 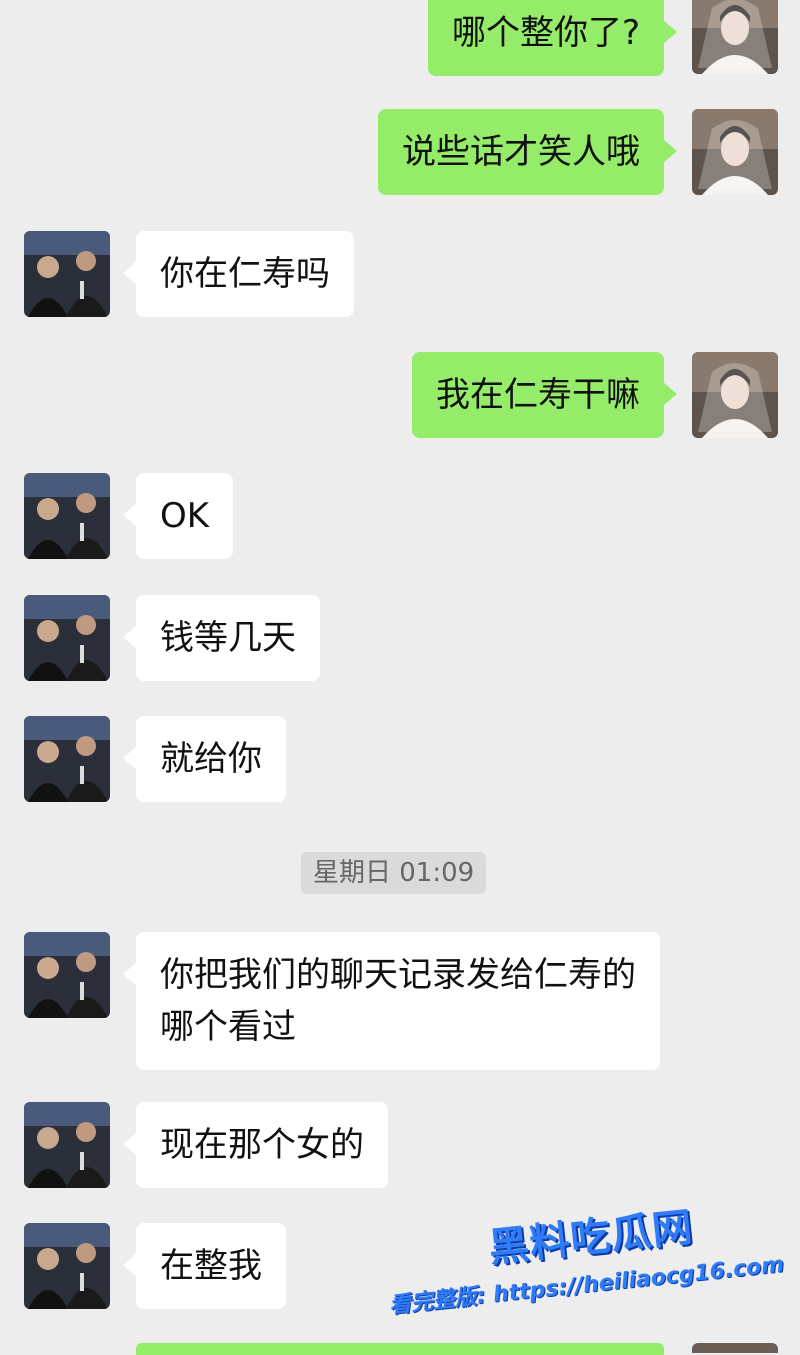 What do you see at coordinates (544, 395) in the screenshot?
I see `outgoing-message-bubble: 我在仁寿干嘛` at bounding box center [544, 395].